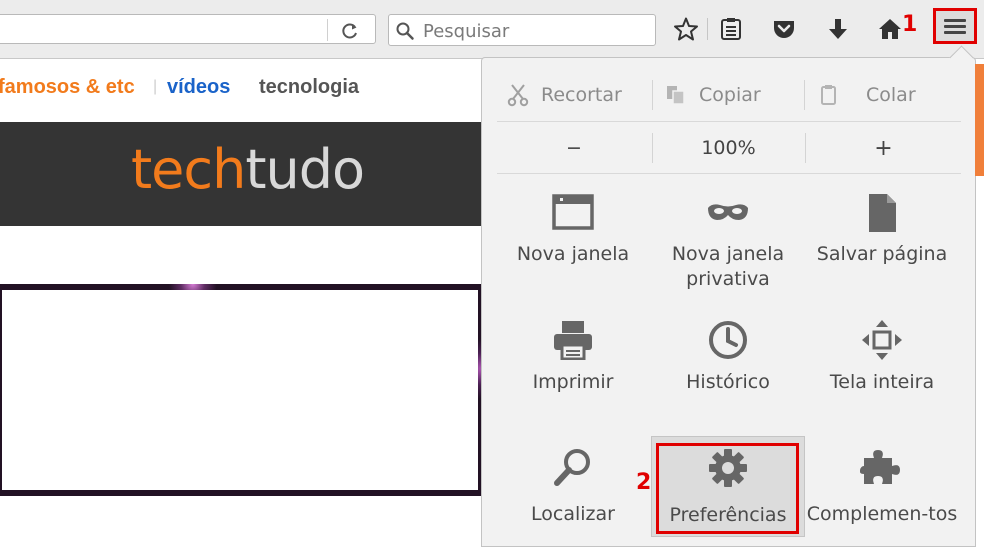 The image size is (984, 547). I want to click on copy-button: Copiar, so click(713, 95).